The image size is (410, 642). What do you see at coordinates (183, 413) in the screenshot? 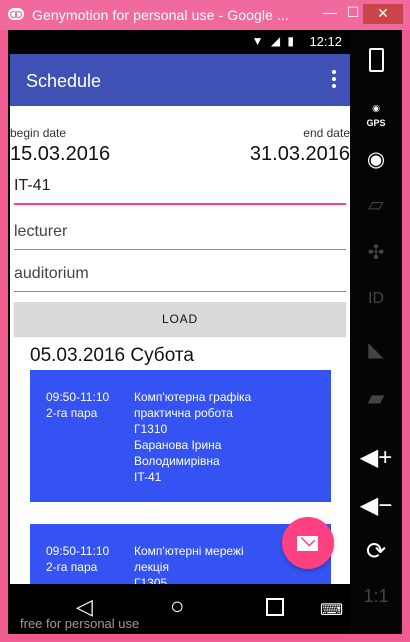
I see `lesson-type: практична робота` at bounding box center [183, 413].